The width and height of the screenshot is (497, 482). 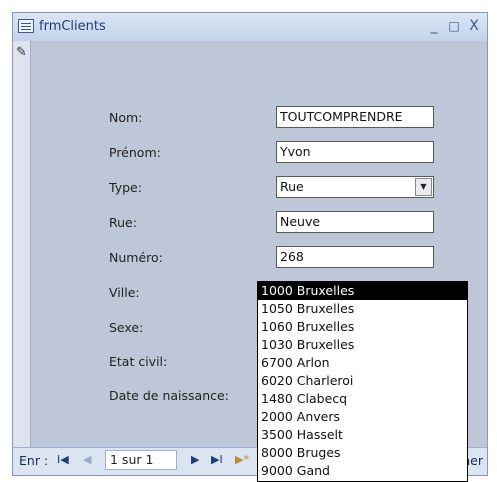 I want to click on list-item: 1050 Bruxelles, so click(x=362, y=309).